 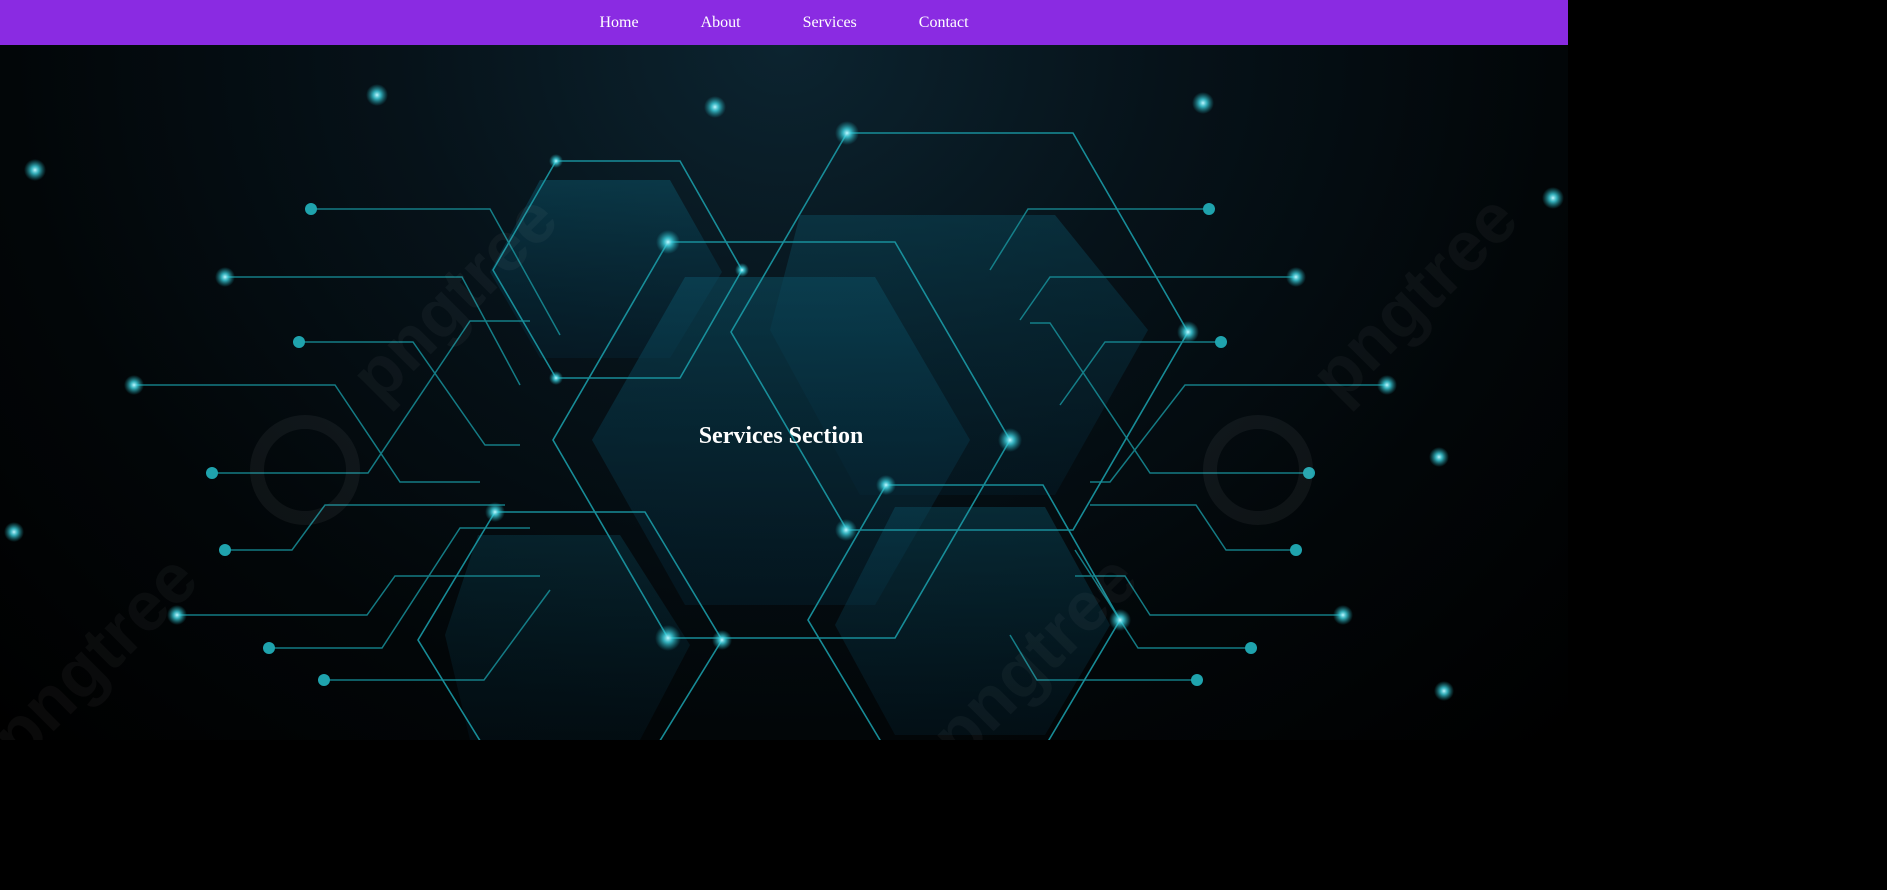 I want to click on top-navbar: Home About Services Contact, so click(x=784, y=22).